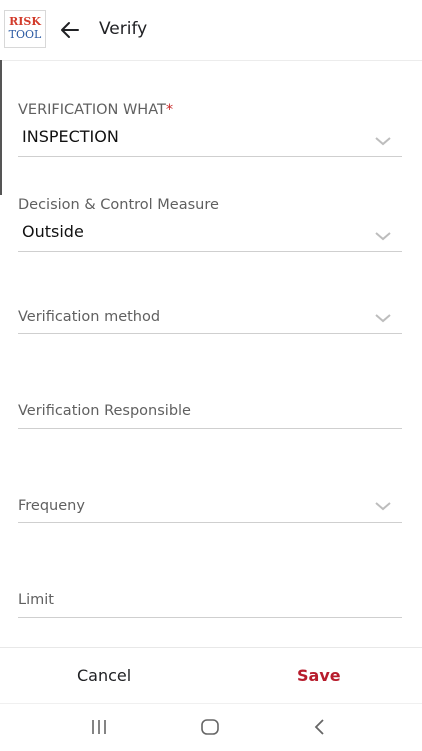  Describe the element at coordinates (211, 675) in the screenshot. I see `action-footer: Cancel Save` at that location.